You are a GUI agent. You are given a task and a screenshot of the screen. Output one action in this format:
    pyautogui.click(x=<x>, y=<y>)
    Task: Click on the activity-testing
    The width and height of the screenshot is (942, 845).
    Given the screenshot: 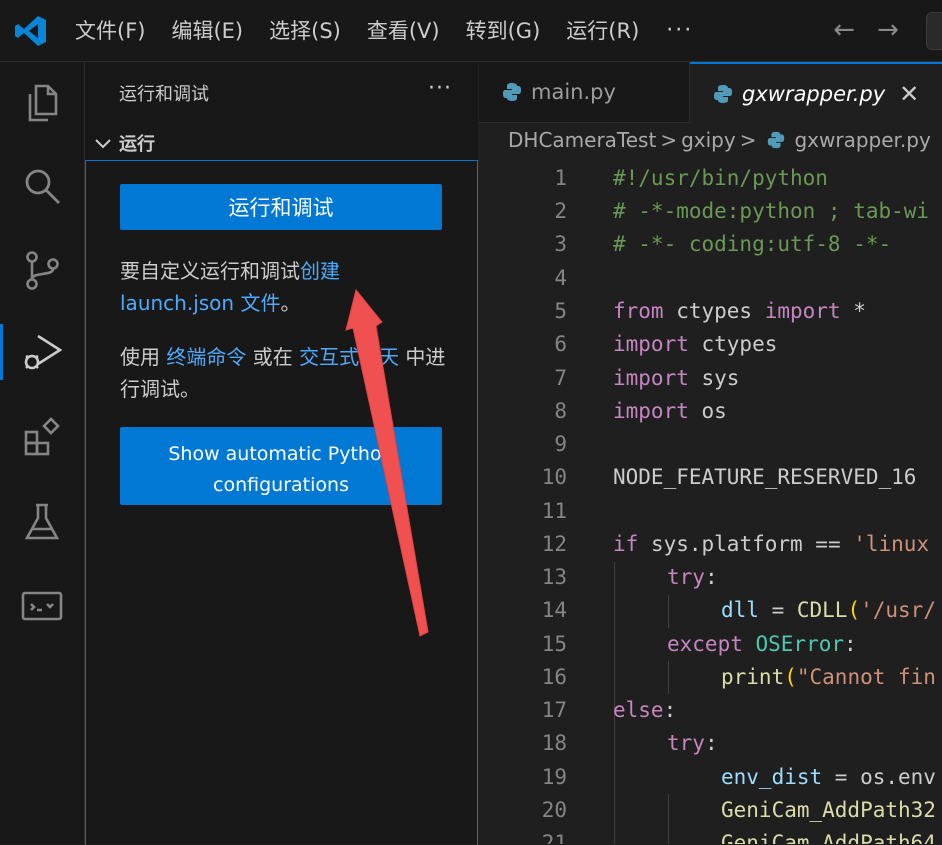 What is the action you would take?
    pyautogui.click(x=42, y=522)
    